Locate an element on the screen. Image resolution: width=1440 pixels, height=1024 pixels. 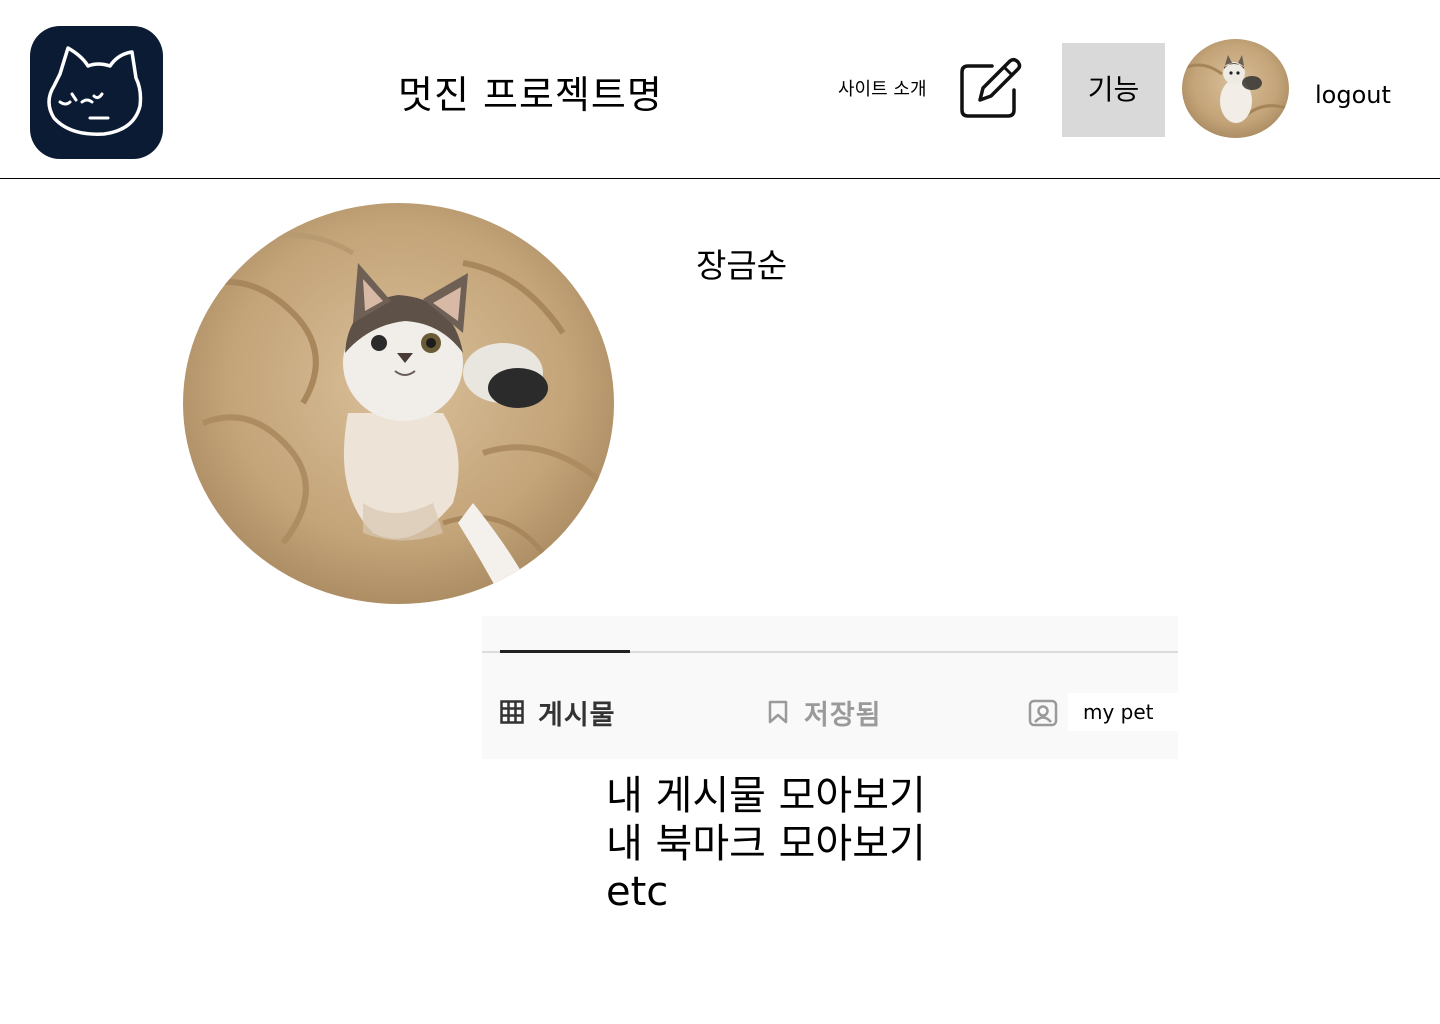
user-avatar is located at coordinates (1235, 88).